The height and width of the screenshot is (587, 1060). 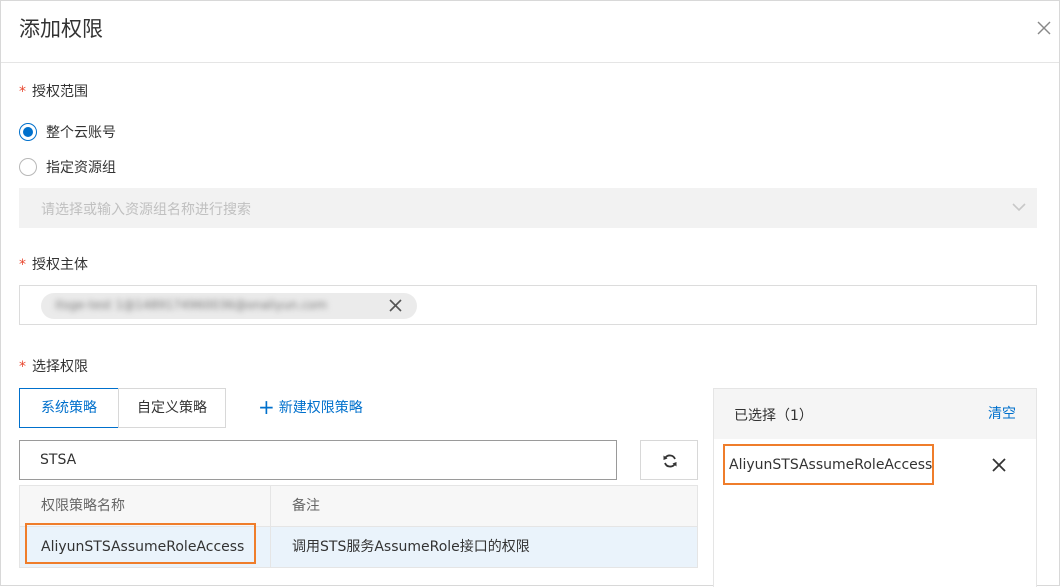 What do you see at coordinates (60, 367) in the screenshot?
I see `permissions-label-text: 选择权限` at bounding box center [60, 367].